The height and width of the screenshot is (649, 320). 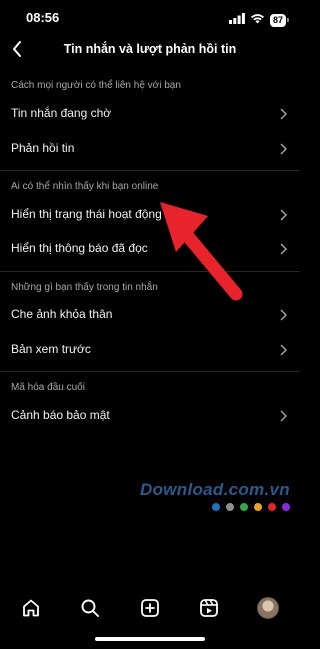 I want to click on row-label: Cảnh báo bảo mật, so click(x=60, y=415).